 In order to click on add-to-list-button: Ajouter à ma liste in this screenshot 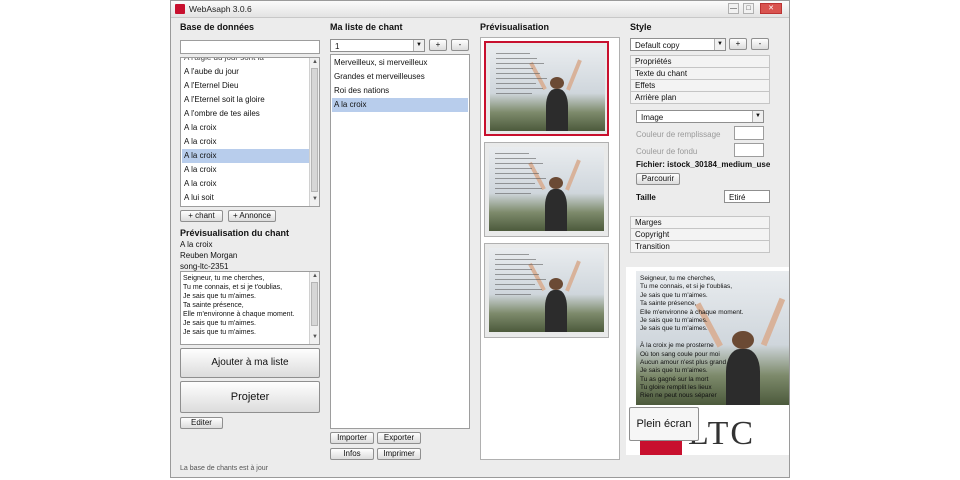, I will do `click(250, 363)`.